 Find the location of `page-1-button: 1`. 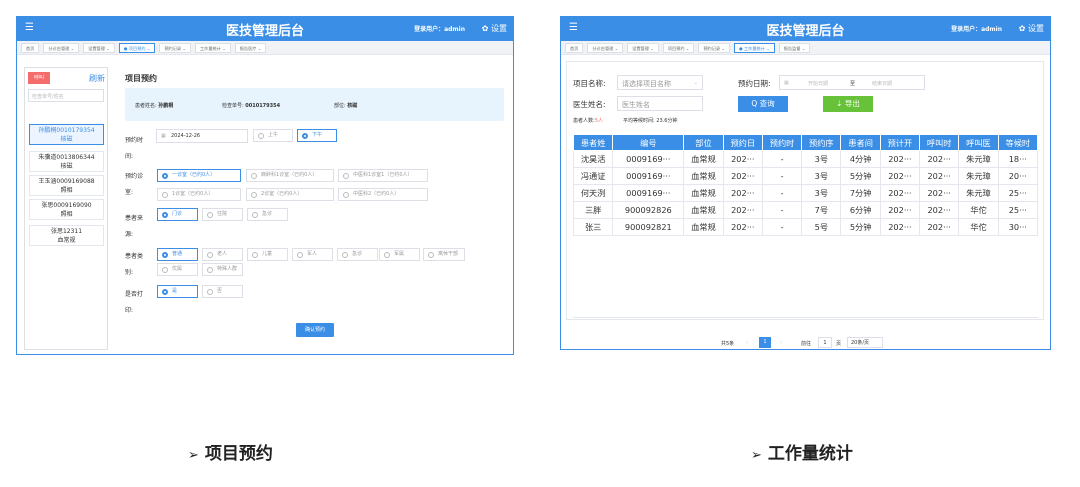

page-1-button: 1 is located at coordinates (765, 342).